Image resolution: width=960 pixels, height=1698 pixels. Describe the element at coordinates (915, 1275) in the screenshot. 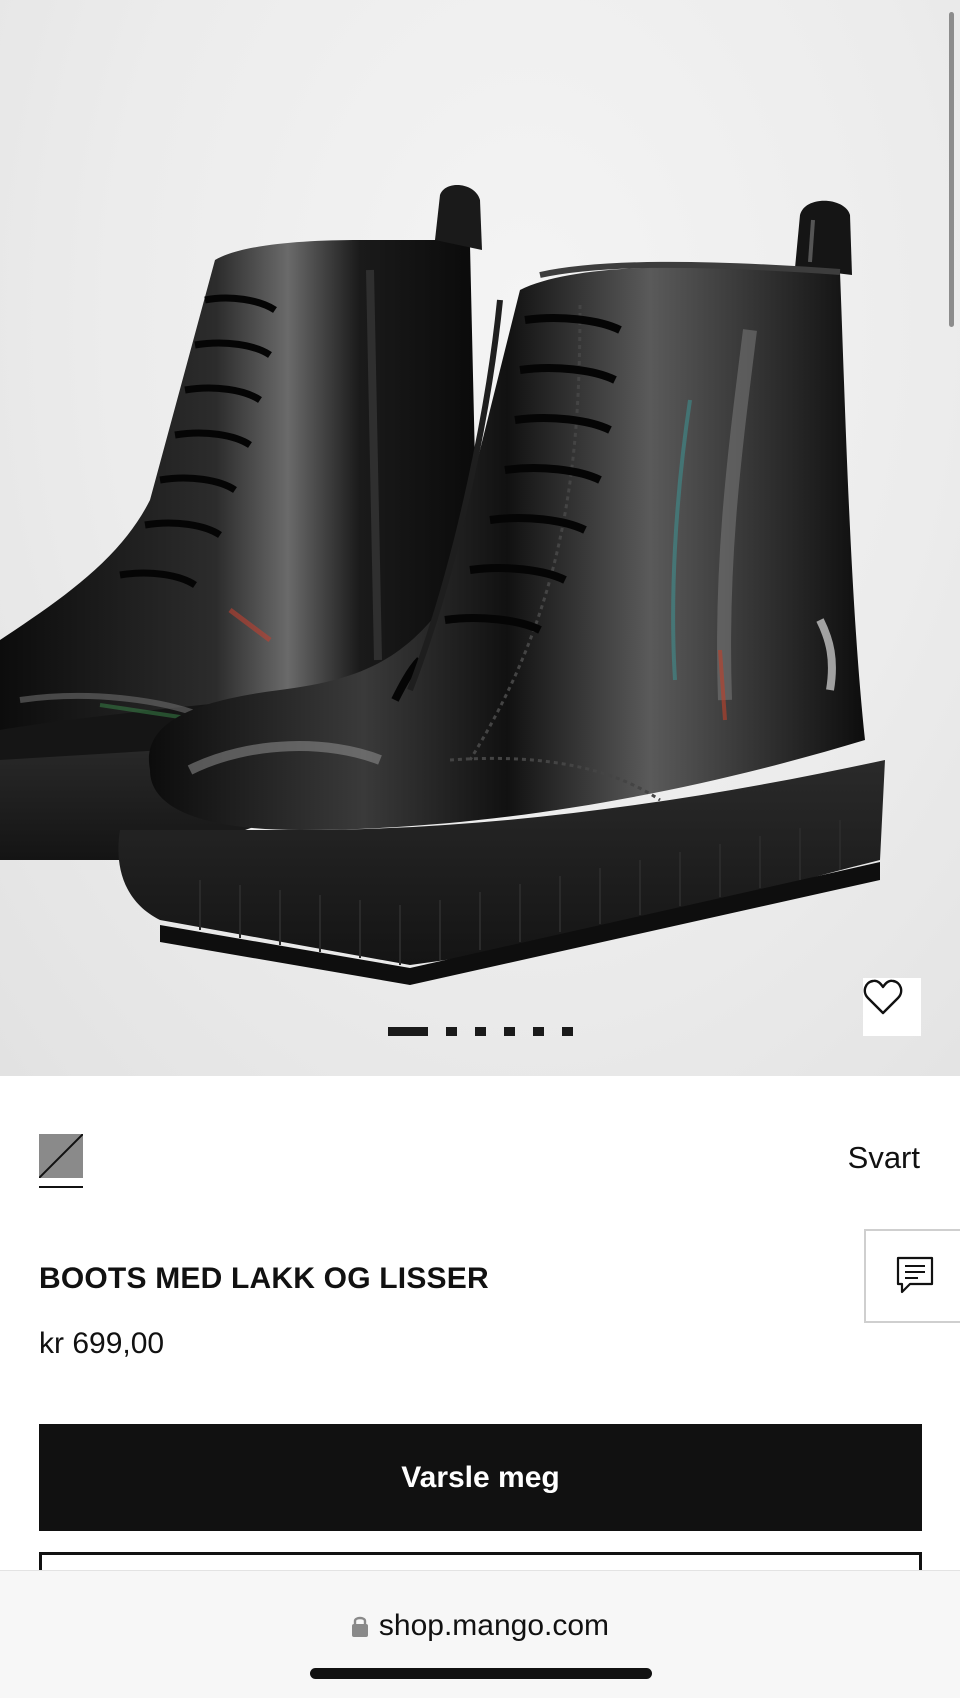

I see `chat-icon` at that location.